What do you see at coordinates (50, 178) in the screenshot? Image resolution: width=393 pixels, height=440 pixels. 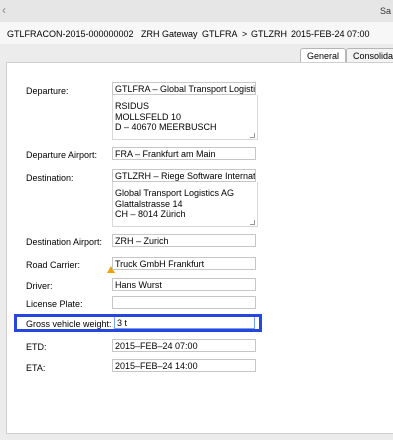 I see `destination-label: Destination:` at bounding box center [50, 178].